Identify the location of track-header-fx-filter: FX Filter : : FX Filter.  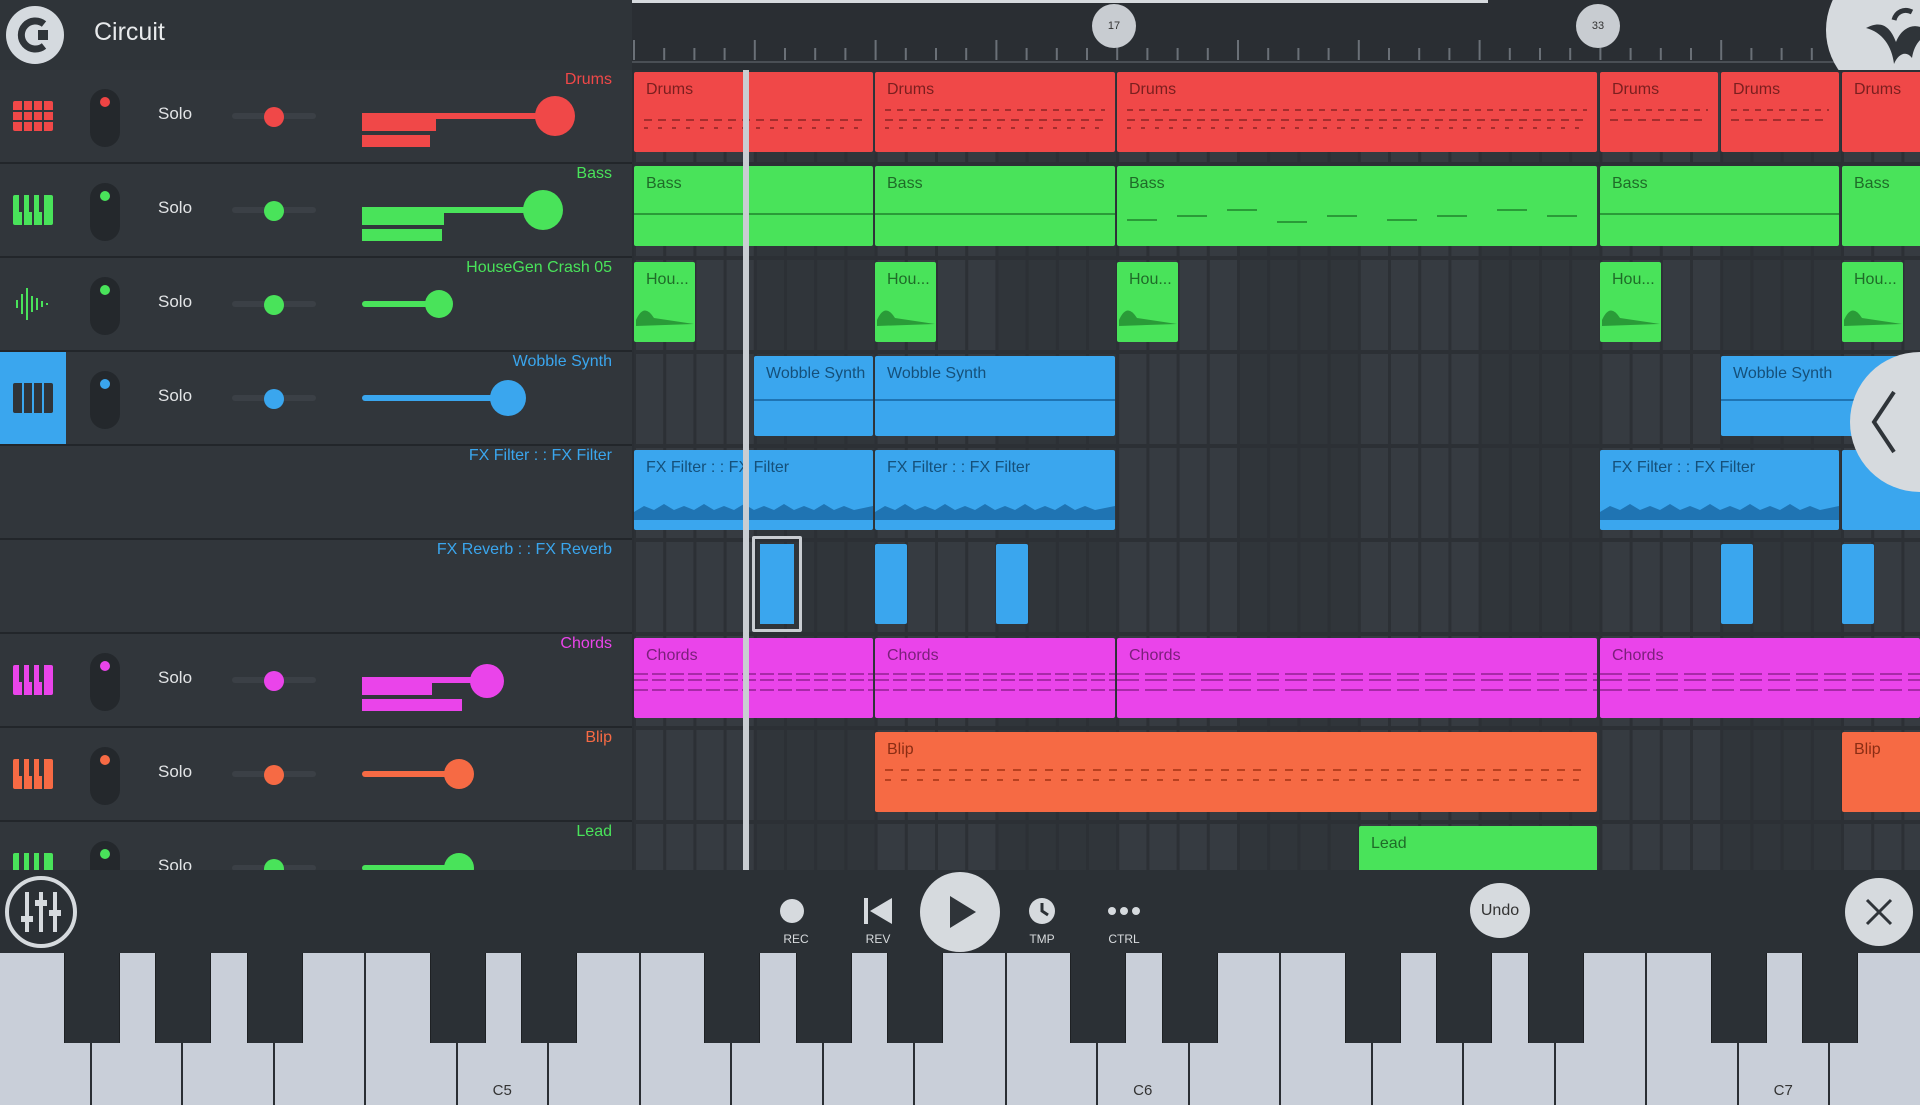
(316, 493).